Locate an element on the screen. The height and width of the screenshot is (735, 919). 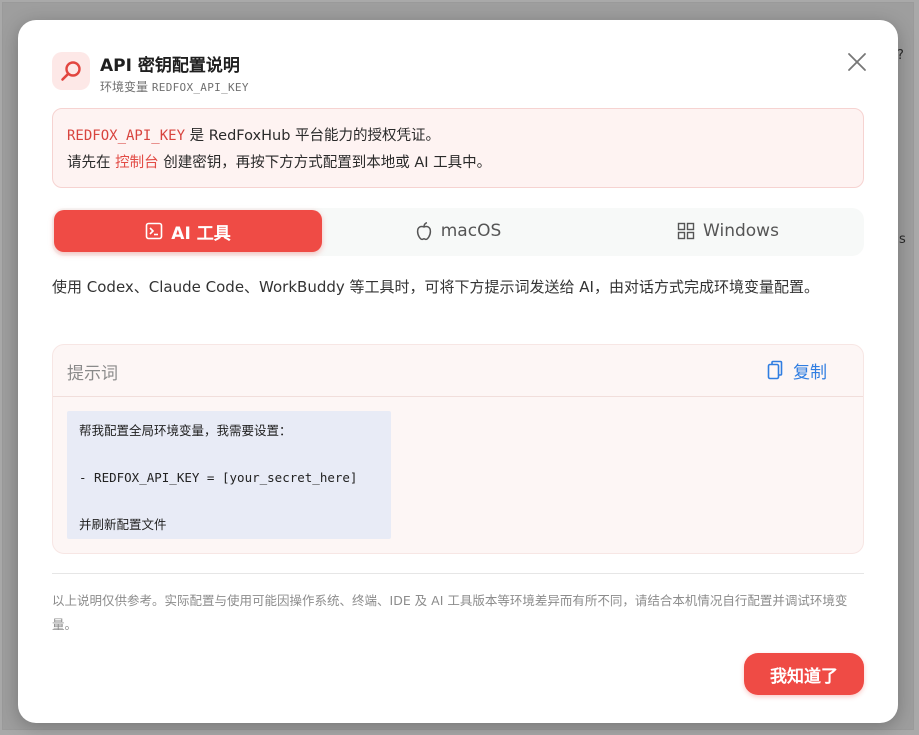
copy-label: 复制 is located at coordinates (810, 372).